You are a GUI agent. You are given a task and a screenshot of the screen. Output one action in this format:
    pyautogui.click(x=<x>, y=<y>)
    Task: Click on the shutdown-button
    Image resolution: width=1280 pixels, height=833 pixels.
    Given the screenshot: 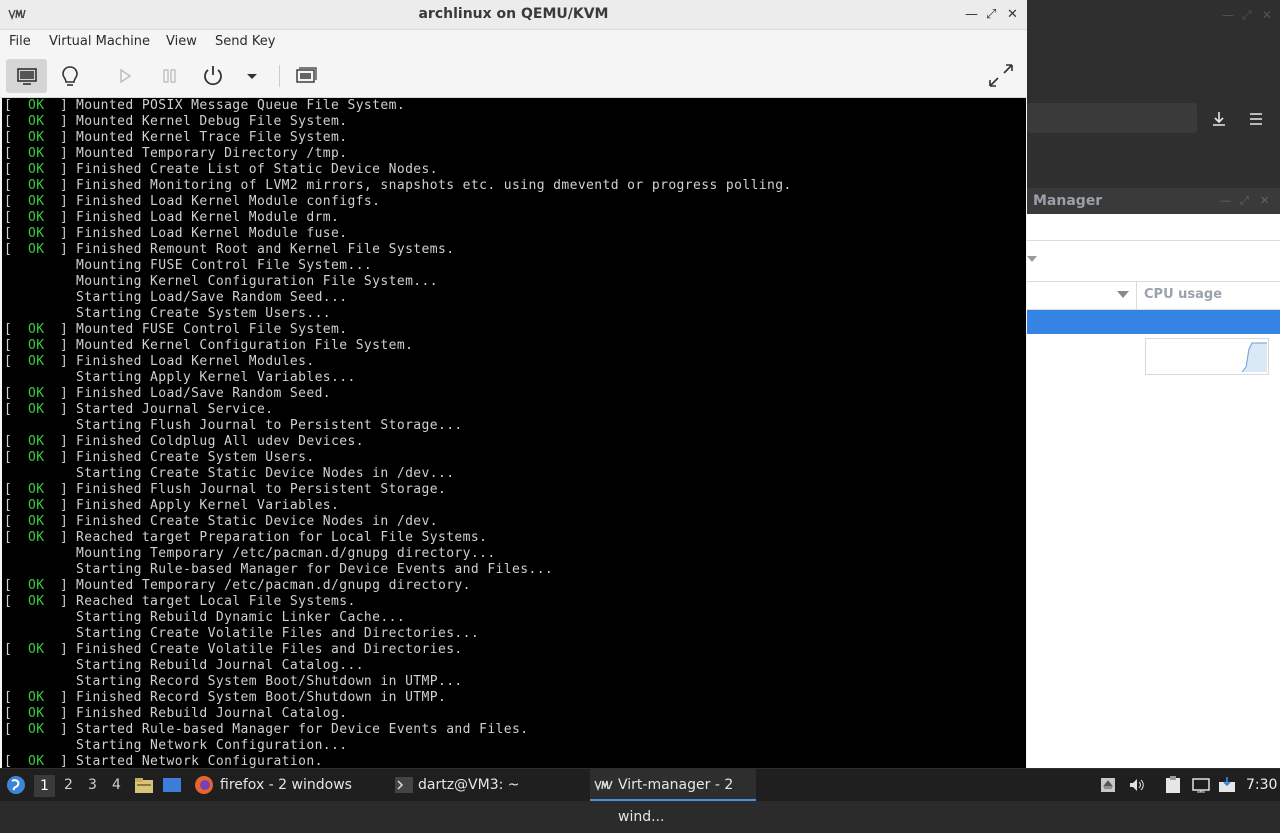 What is the action you would take?
    pyautogui.click(x=213, y=76)
    